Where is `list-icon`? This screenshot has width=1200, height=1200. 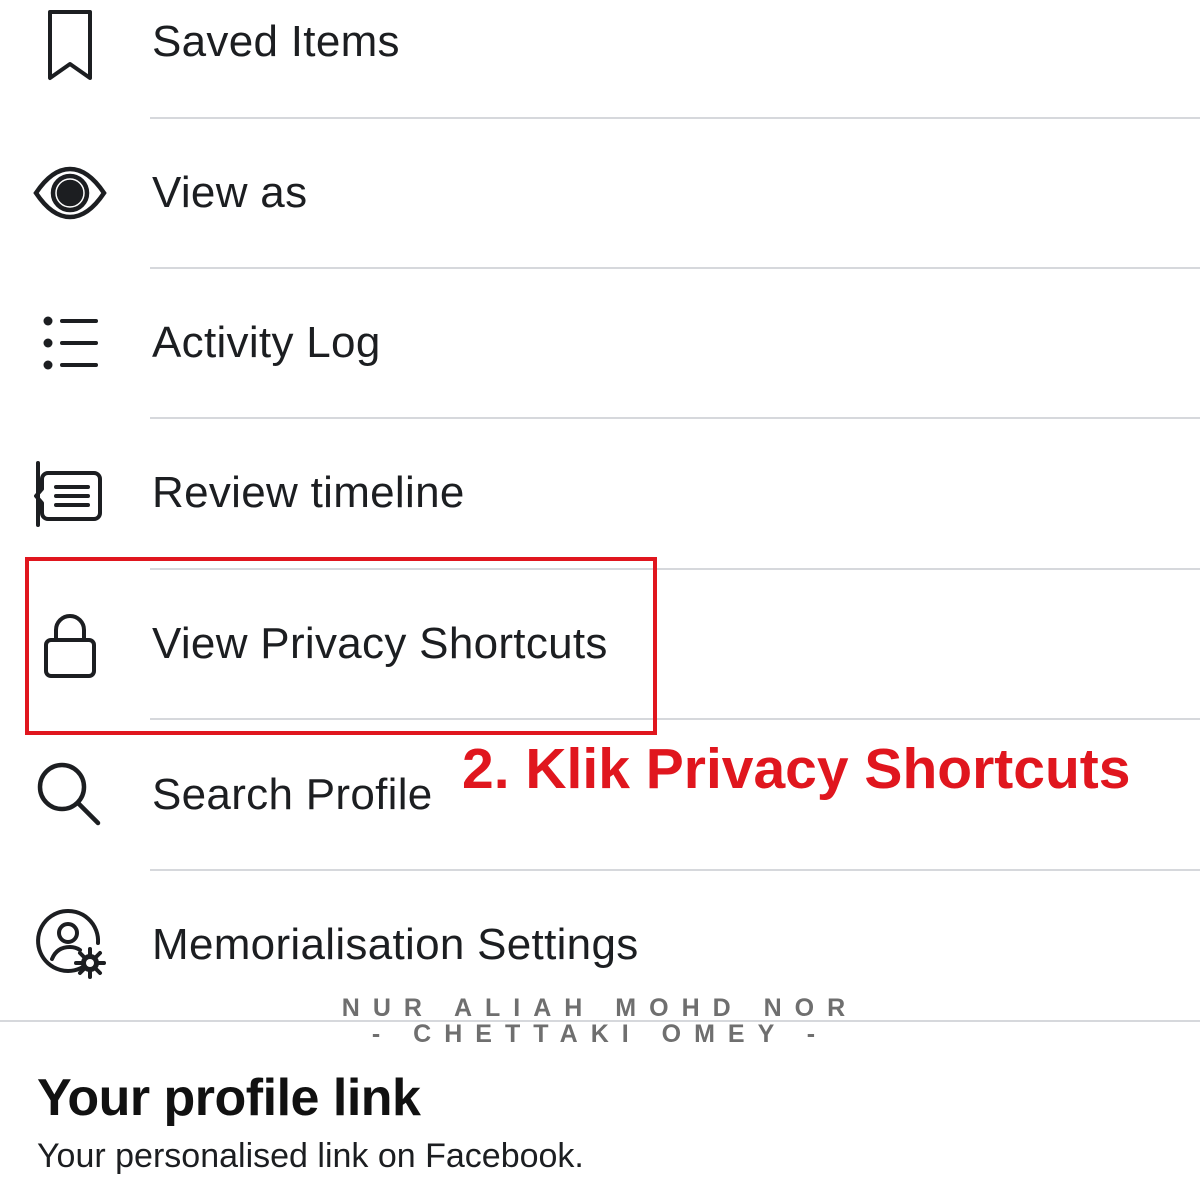
list-icon is located at coordinates (70, 343).